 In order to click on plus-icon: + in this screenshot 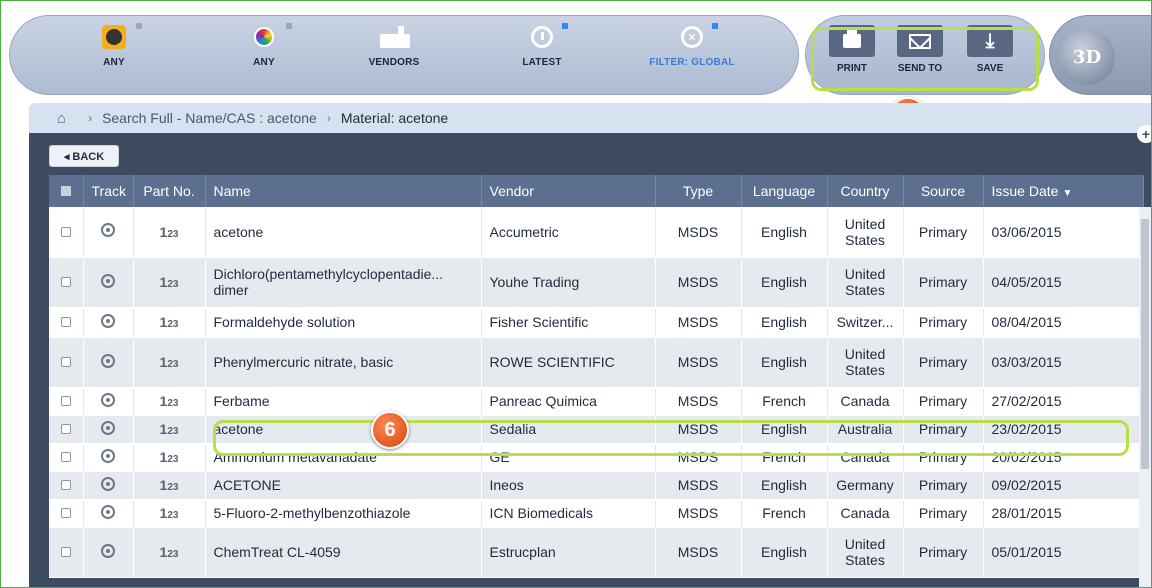, I will do `click(1144, 134)`.